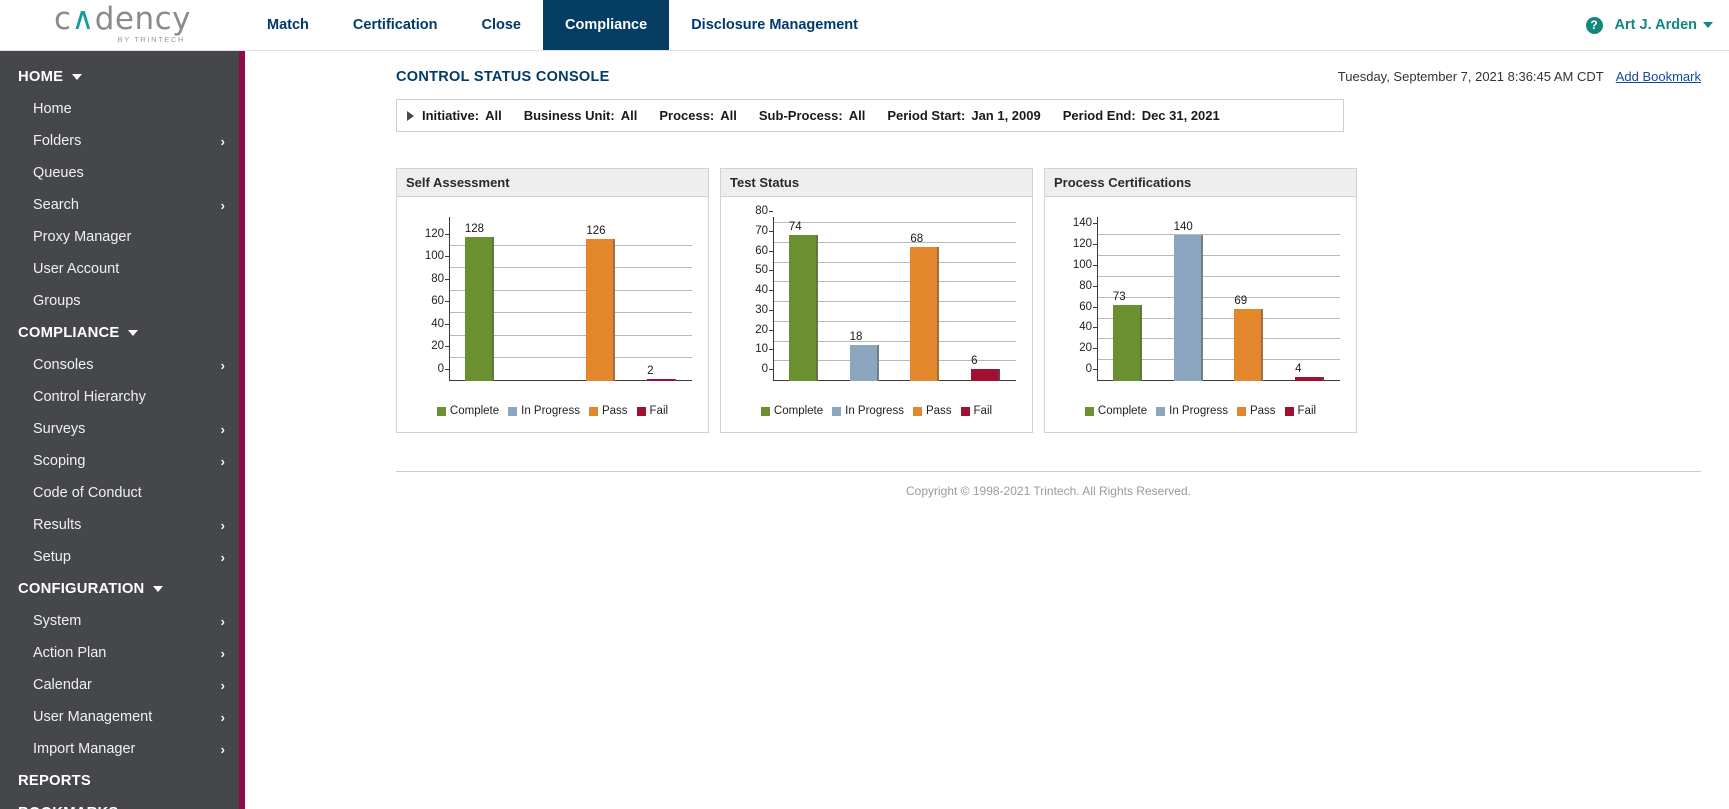 The height and width of the screenshot is (809, 1729). I want to click on filter-value: All, so click(728, 115).